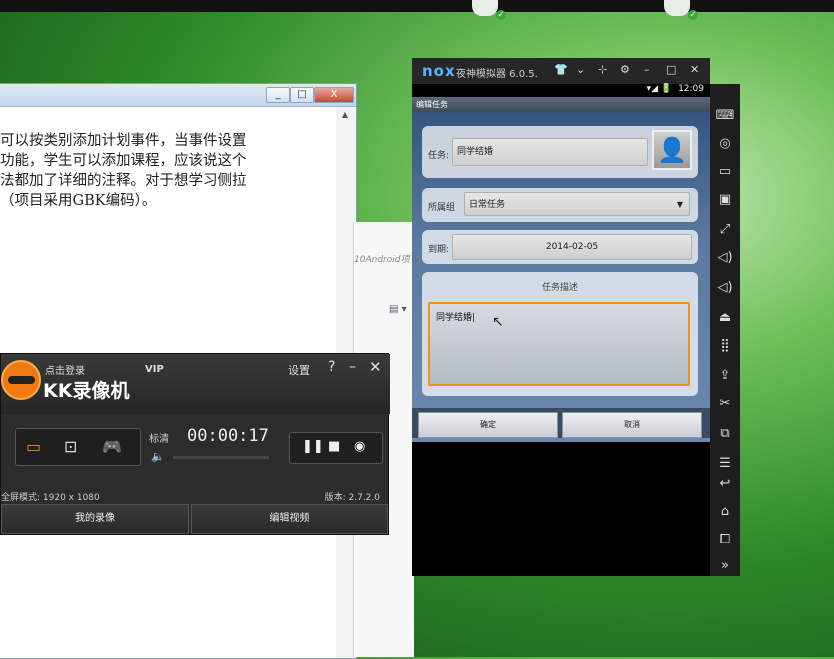 The image size is (834, 659). I want to click on window-titlebar: _ □ X, so click(178, 95).